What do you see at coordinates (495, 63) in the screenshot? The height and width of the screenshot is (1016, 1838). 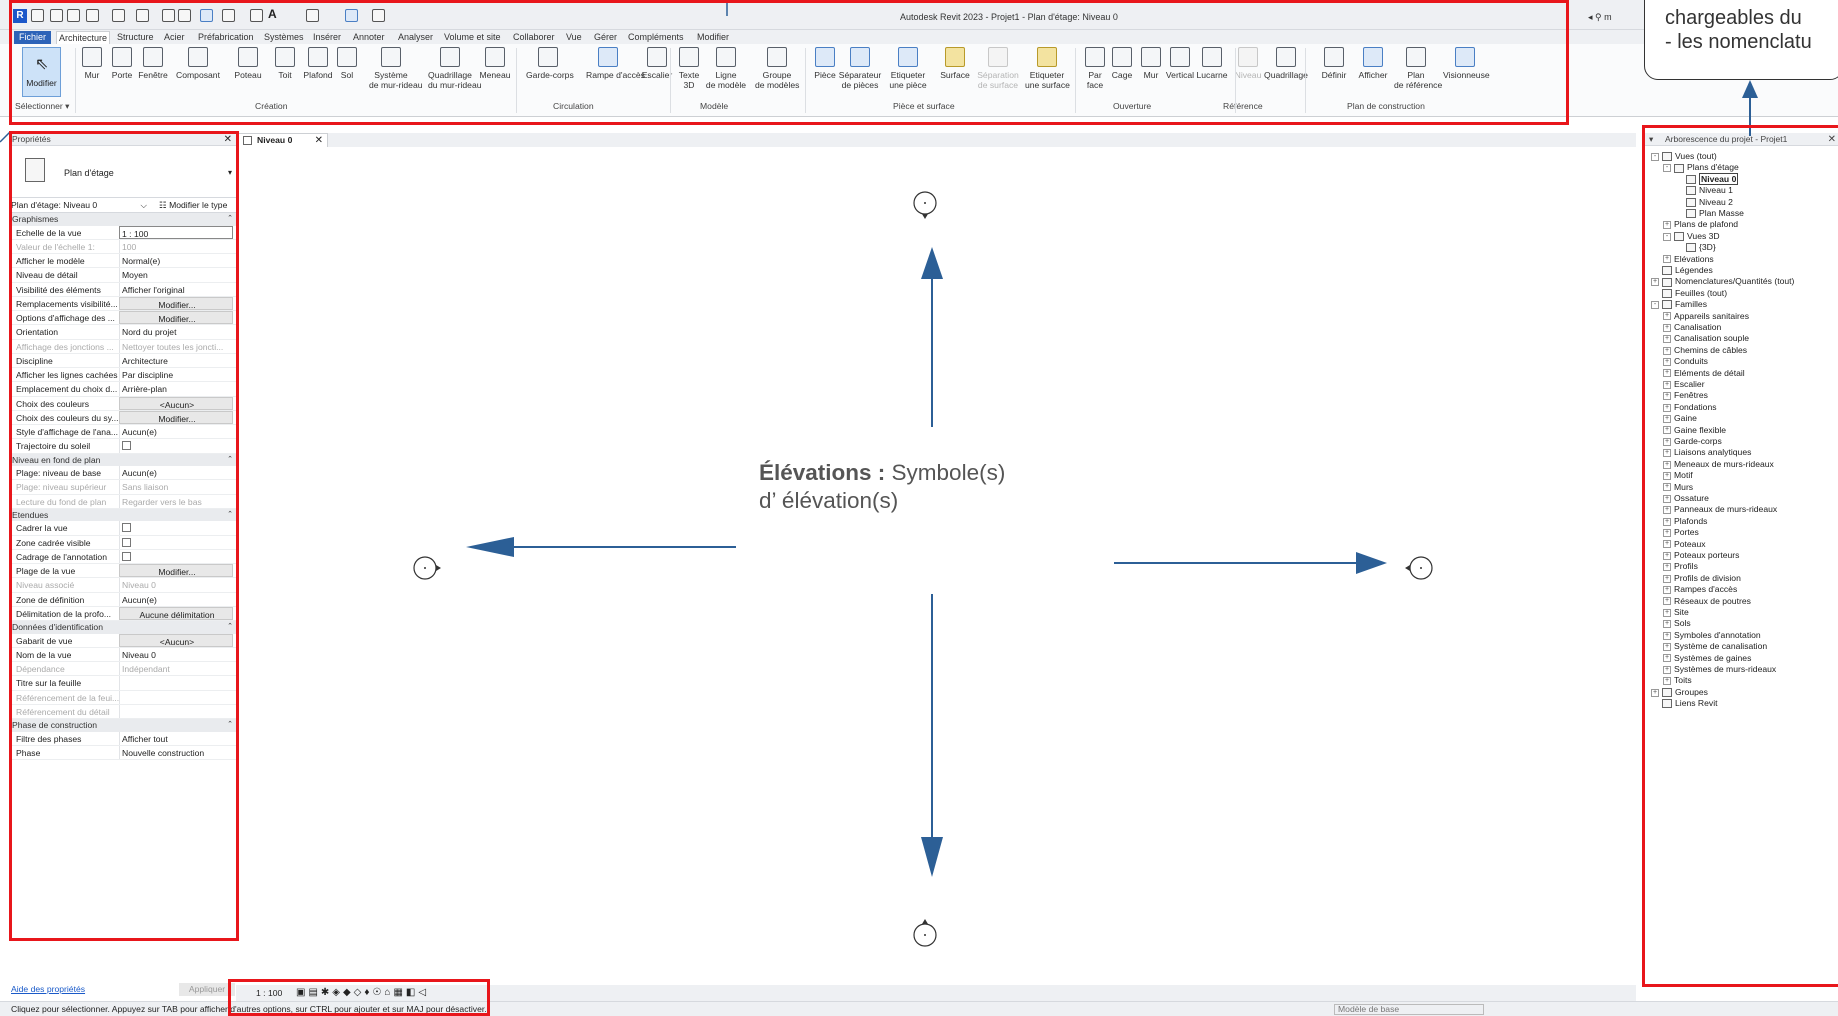 I see `ribbon-button-meneau: Meneau` at bounding box center [495, 63].